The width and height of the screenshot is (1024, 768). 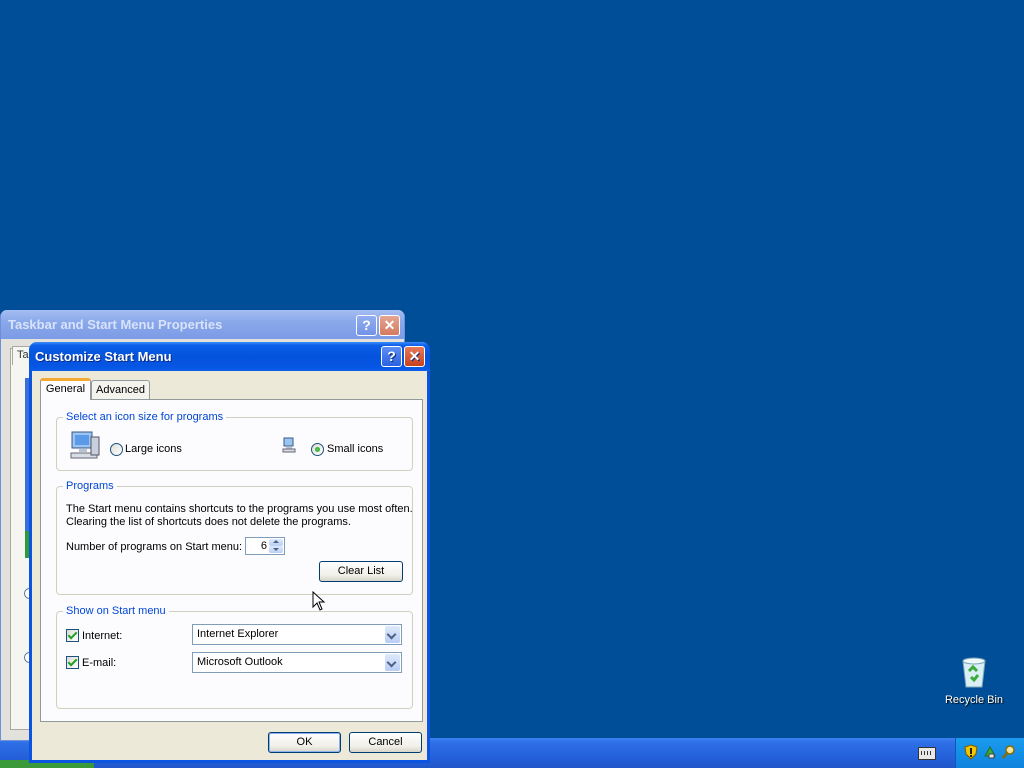 What do you see at coordinates (385, 742) in the screenshot?
I see `cancel-button: Cancel` at bounding box center [385, 742].